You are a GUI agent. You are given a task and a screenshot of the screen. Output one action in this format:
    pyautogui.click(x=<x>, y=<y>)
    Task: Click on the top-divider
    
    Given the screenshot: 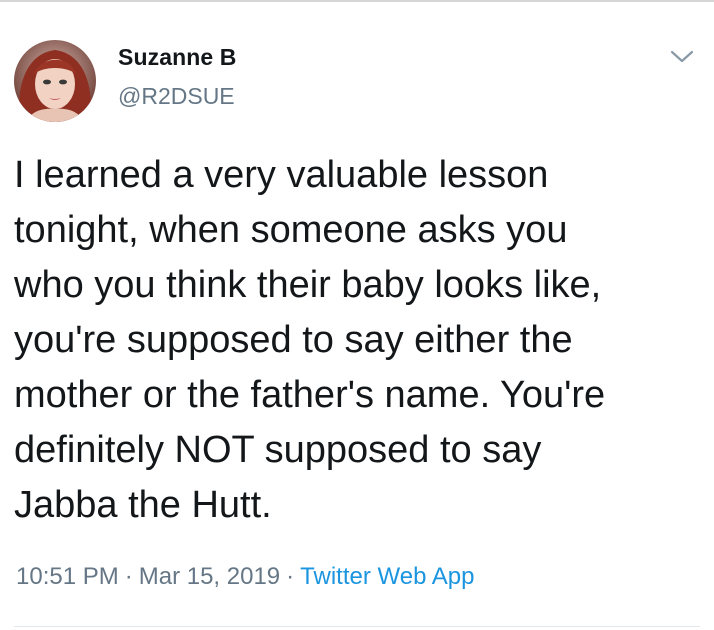 What is the action you would take?
    pyautogui.click(x=357, y=1)
    